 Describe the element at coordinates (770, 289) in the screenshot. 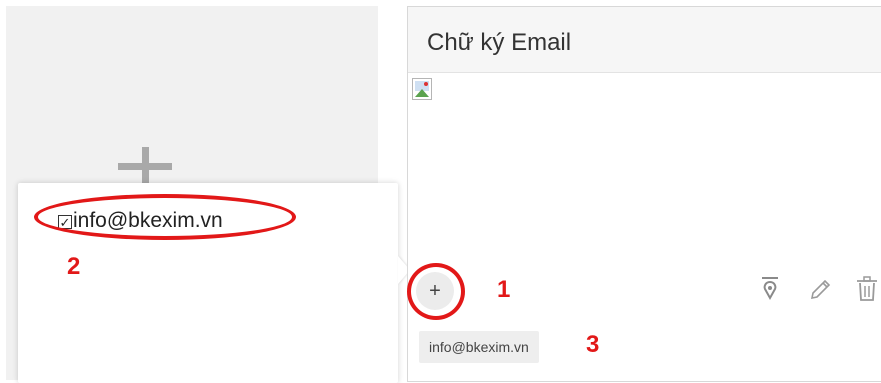

I see `pin-icon` at that location.